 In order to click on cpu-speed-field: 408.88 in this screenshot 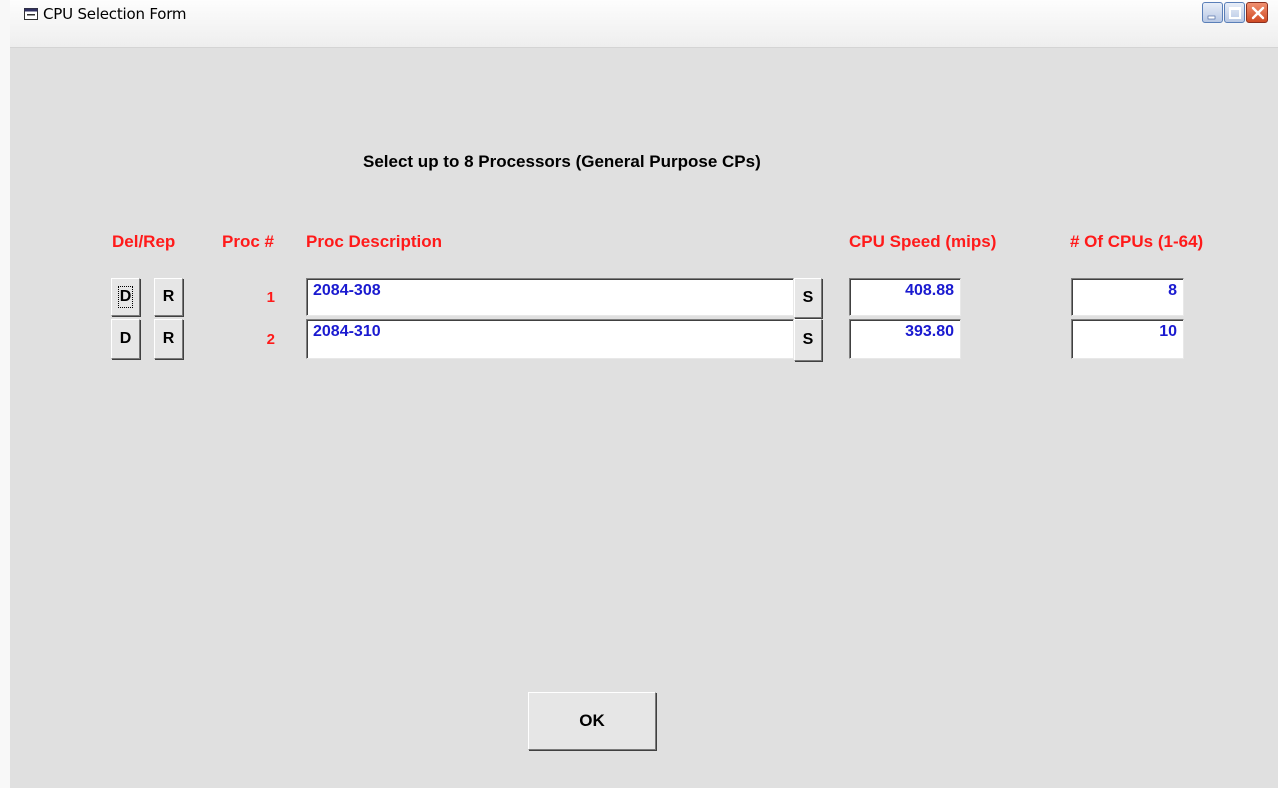, I will do `click(905, 297)`.